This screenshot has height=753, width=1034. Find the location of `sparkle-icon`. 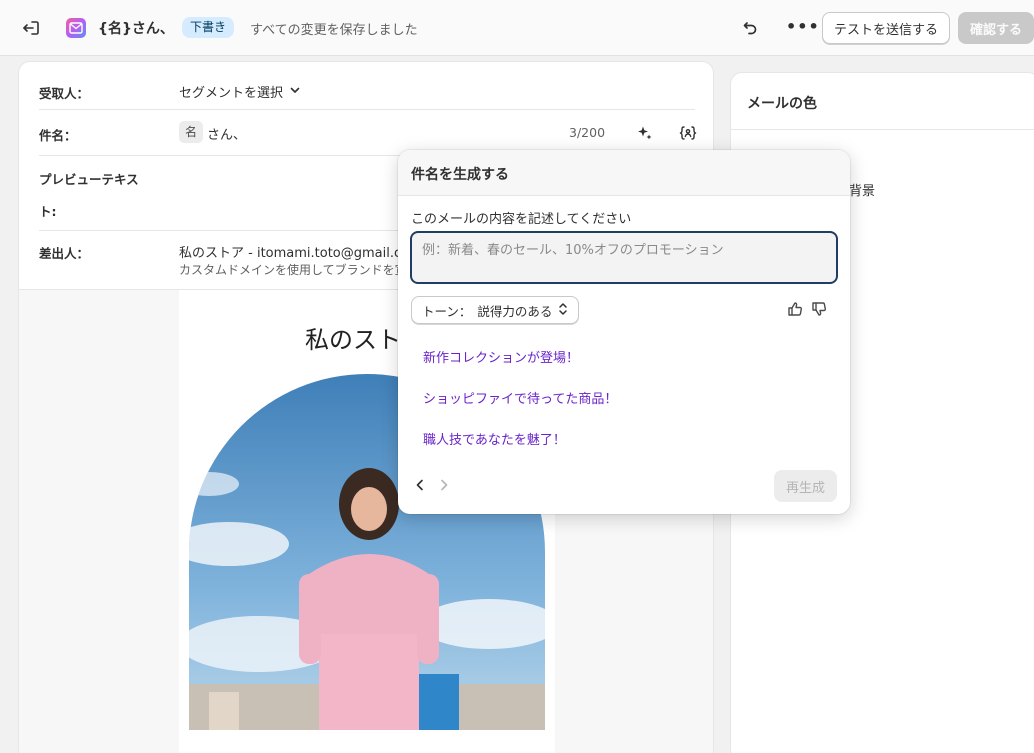

sparkle-icon is located at coordinates (645, 133).